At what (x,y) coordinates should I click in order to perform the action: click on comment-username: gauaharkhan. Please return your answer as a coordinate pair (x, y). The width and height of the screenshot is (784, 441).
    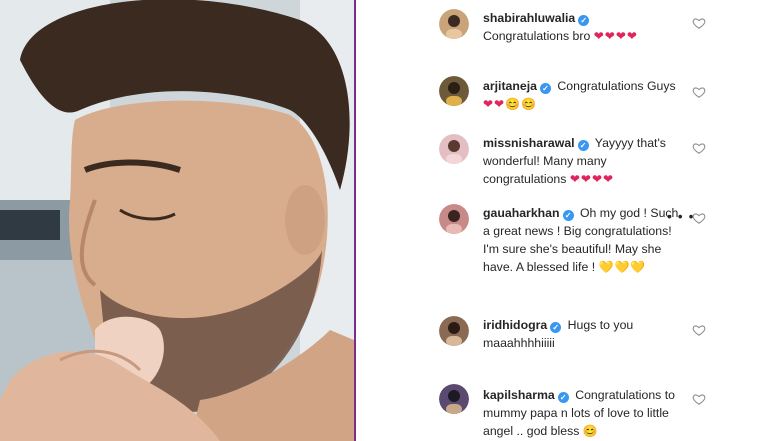
    Looking at the image, I should click on (521, 213).